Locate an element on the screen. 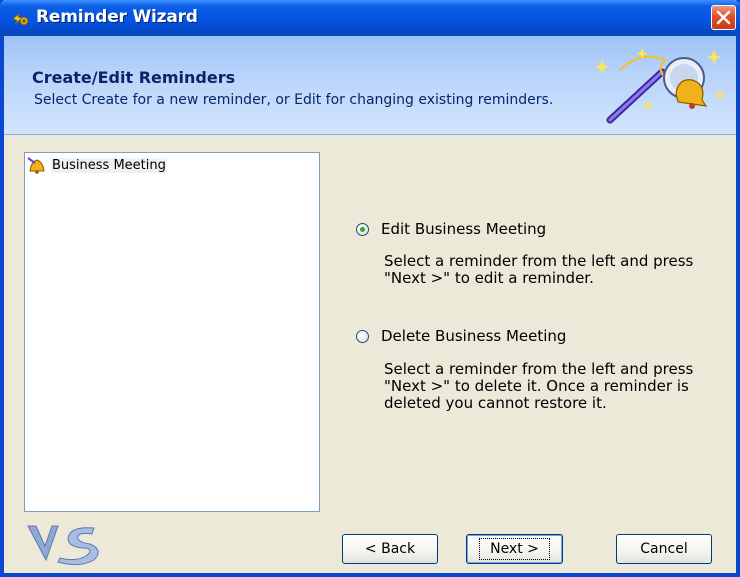  close-icon is located at coordinates (723, 17).